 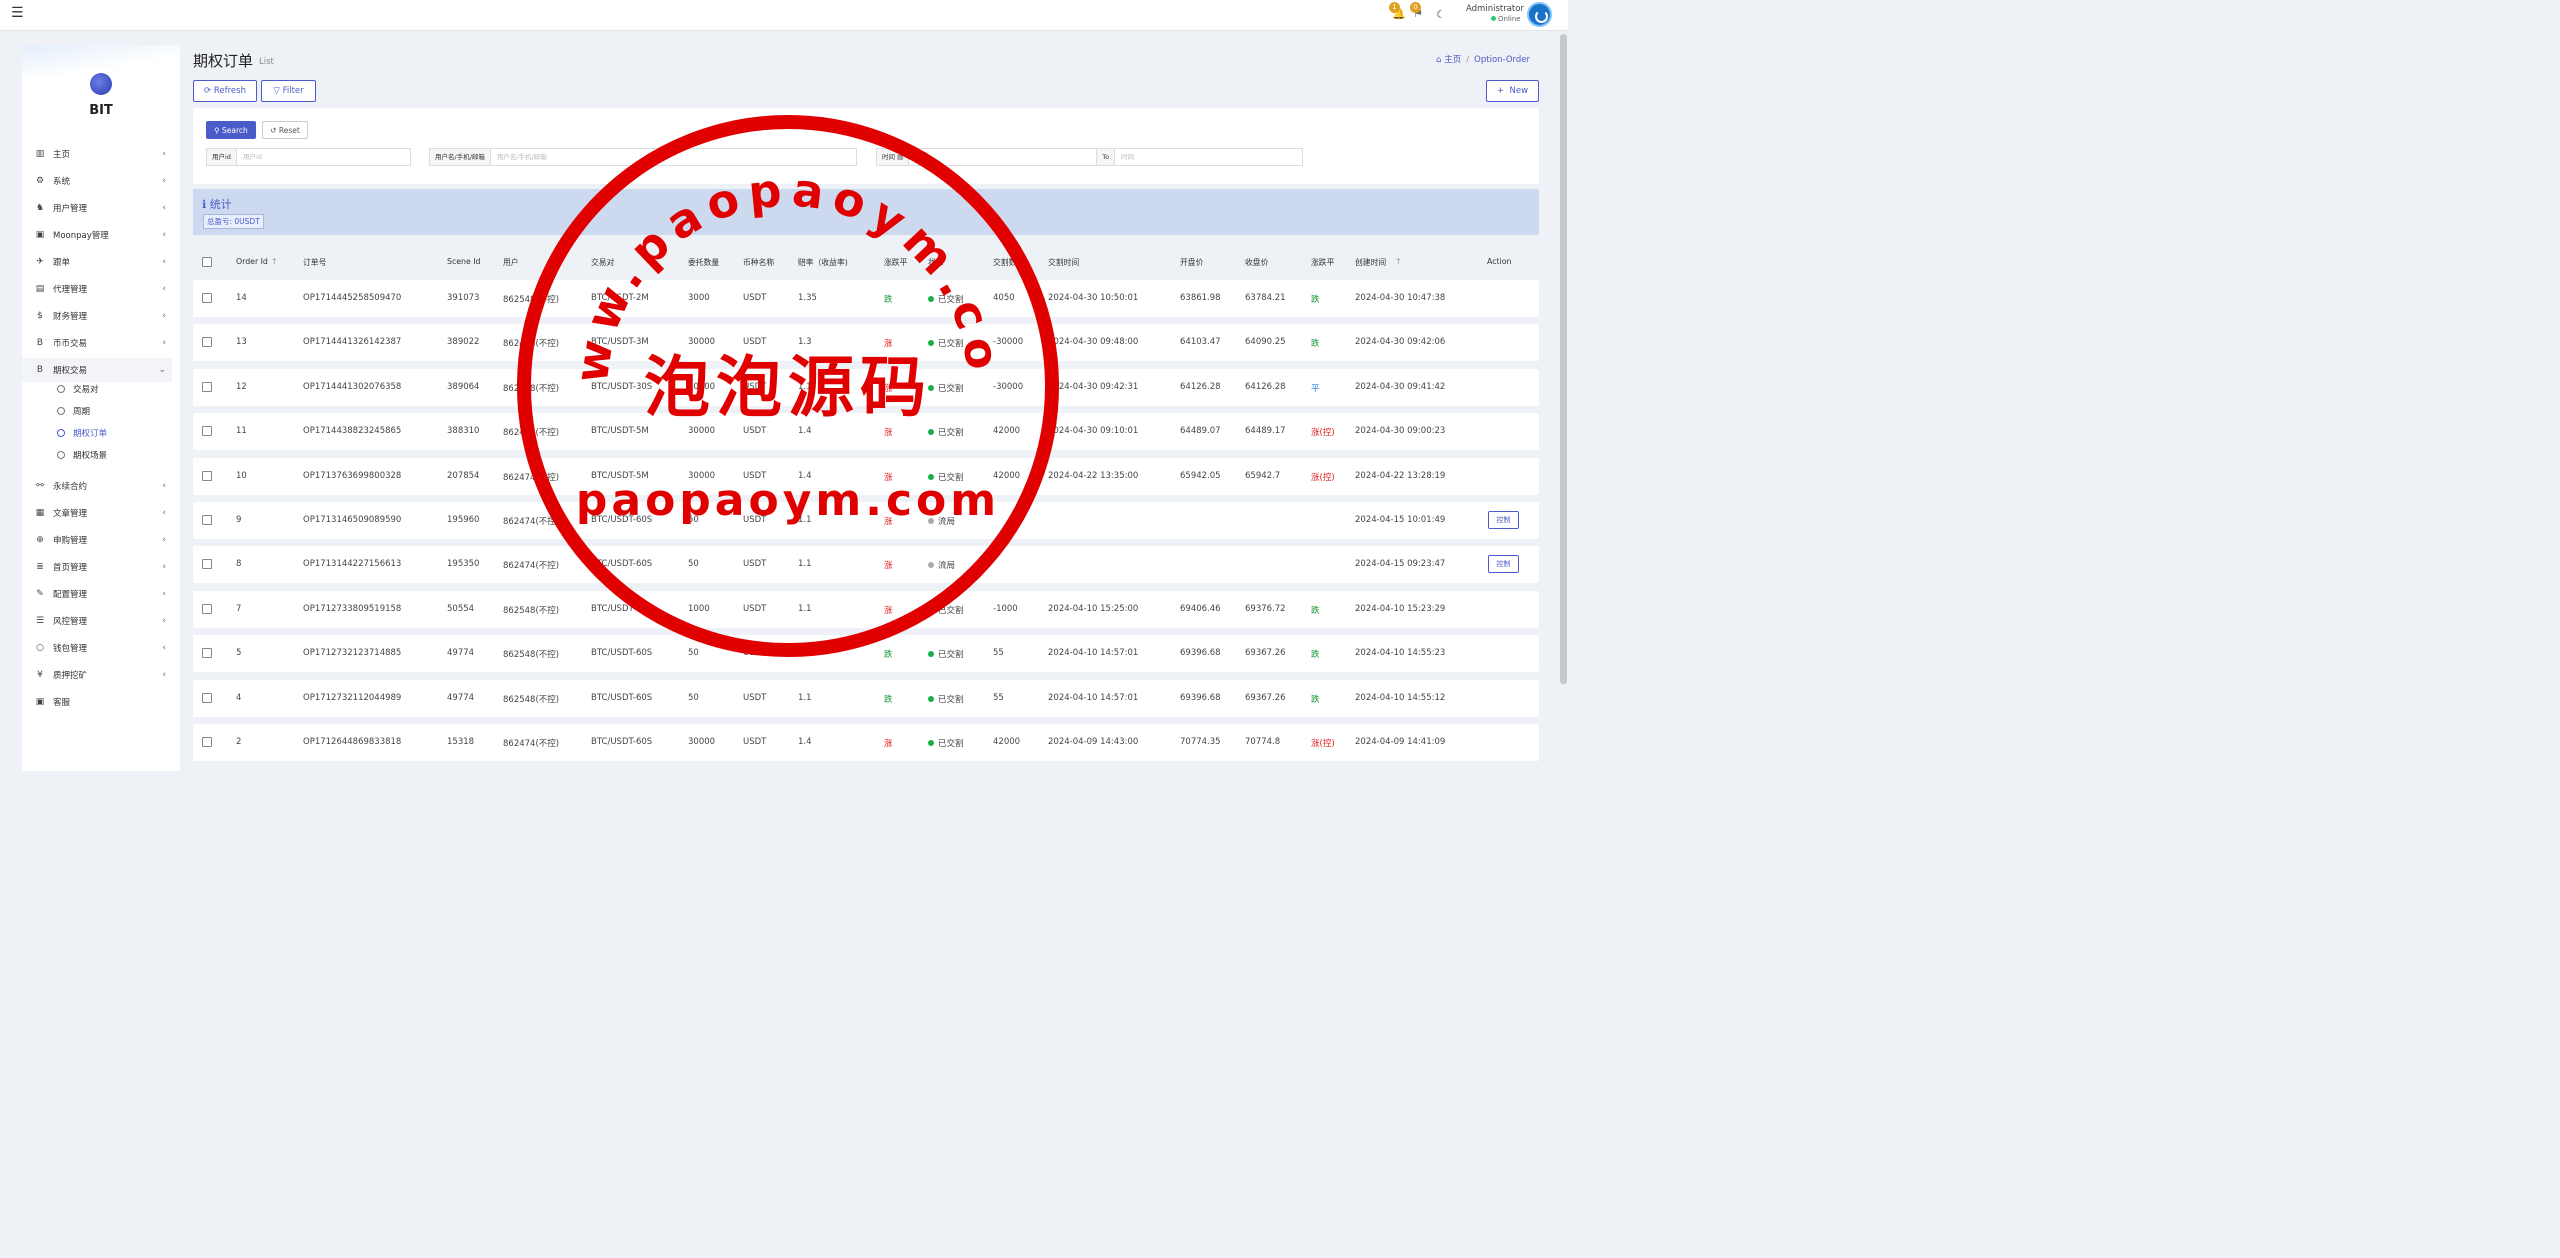 What do you see at coordinates (101, 84) in the screenshot?
I see `logo` at bounding box center [101, 84].